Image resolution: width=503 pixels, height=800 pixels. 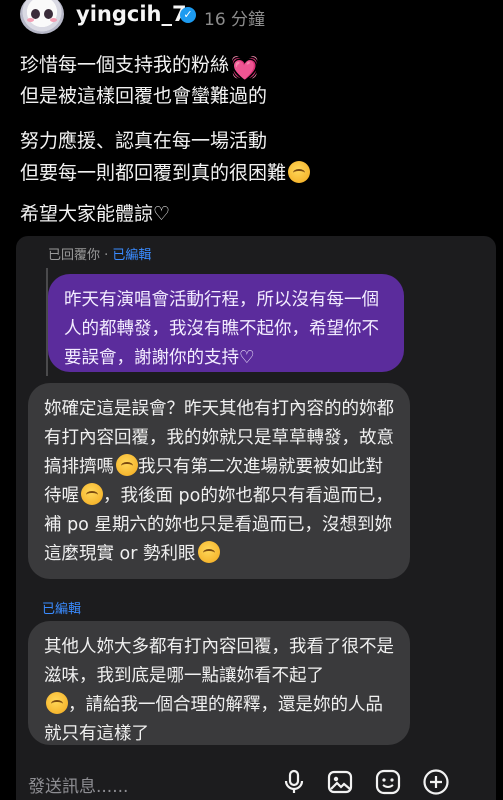 I want to click on post-header: yingcih_7 ✓ 16 分鐘, so click(x=251, y=18).